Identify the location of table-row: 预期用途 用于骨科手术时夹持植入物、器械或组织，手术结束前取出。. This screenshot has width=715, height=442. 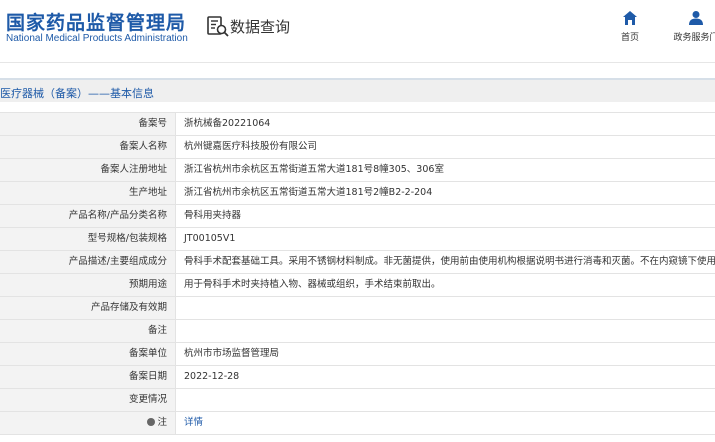
(357, 285).